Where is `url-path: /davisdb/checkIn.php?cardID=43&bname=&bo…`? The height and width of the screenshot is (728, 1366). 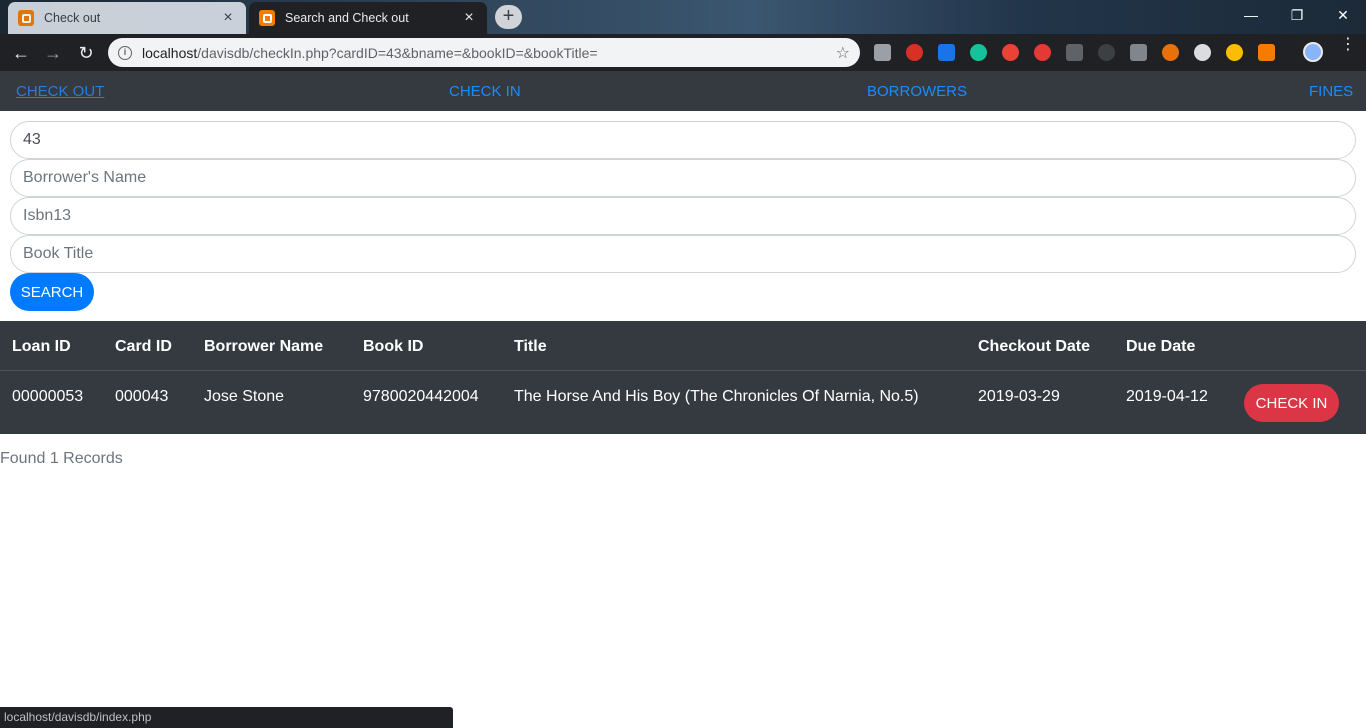
url-path: /davisdb/checkIn.php?cardID=43&bname=&bo… is located at coordinates (397, 52).